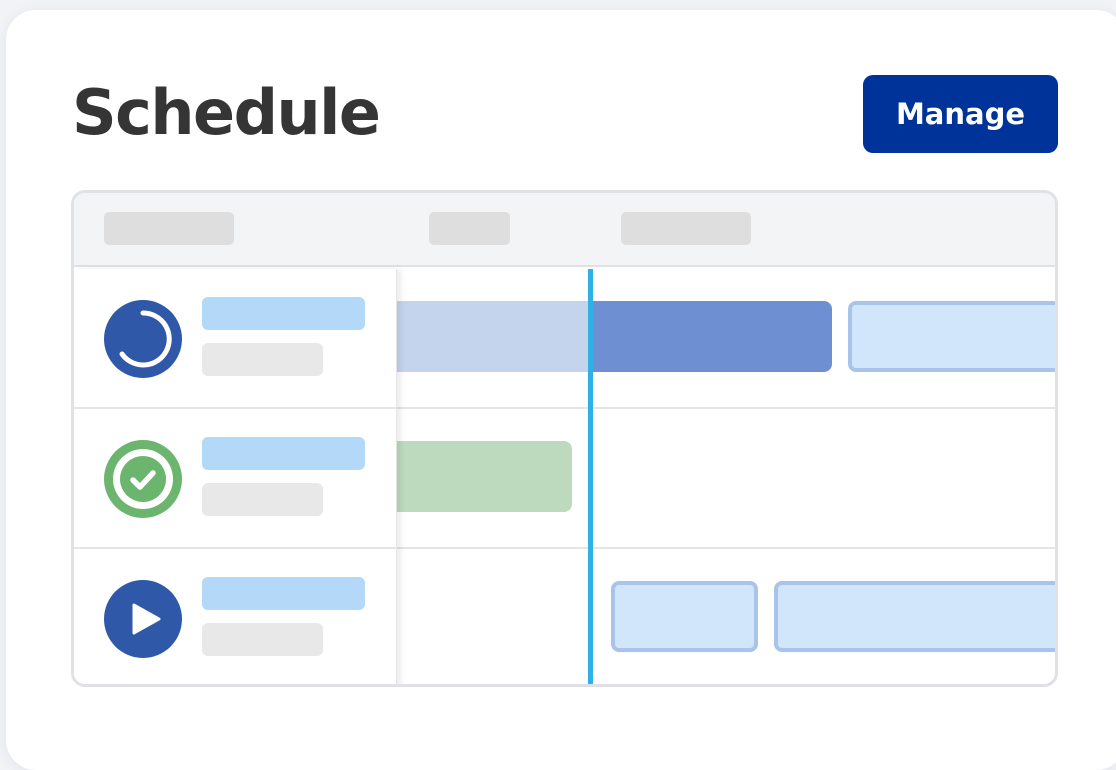 The image size is (1116, 770). What do you see at coordinates (226, 112) in the screenshot?
I see `page-title: Schedule` at bounding box center [226, 112].